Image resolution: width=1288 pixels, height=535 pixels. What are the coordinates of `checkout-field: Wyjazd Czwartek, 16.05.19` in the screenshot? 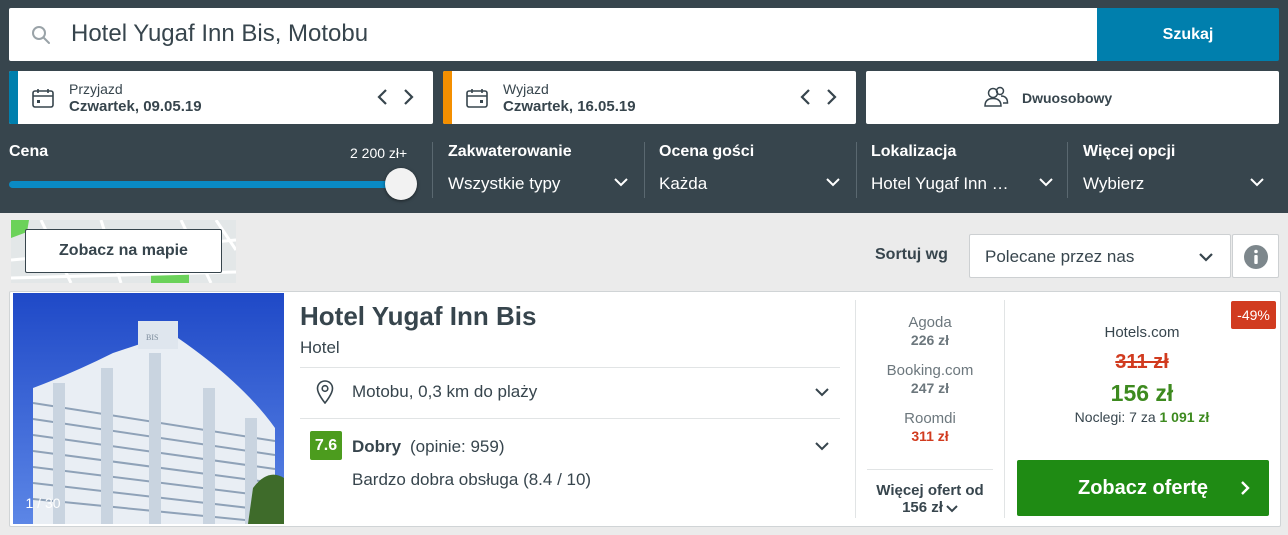 It's located at (649, 97).